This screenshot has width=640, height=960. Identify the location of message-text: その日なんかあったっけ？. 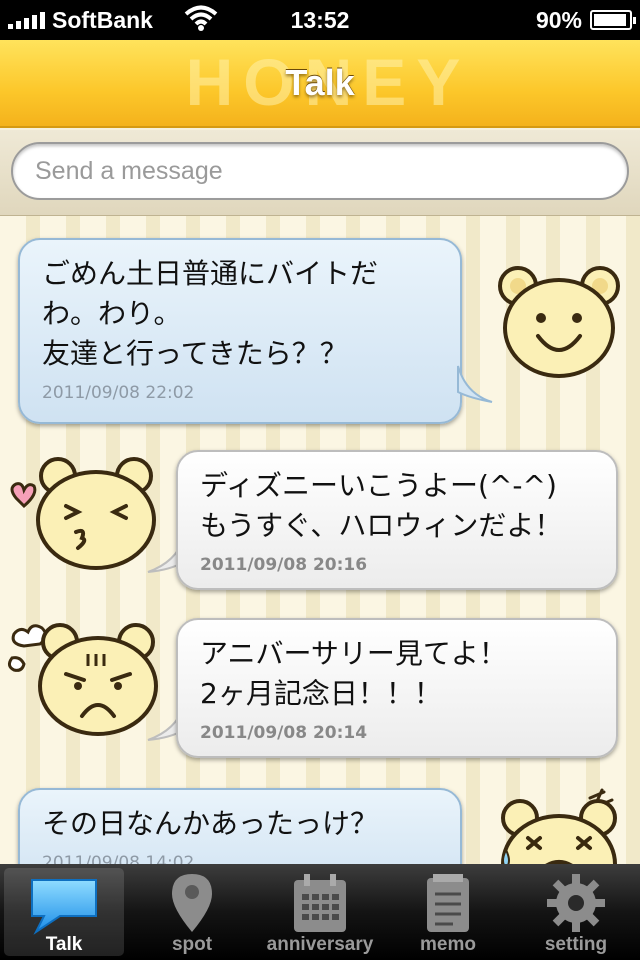
(210, 823).